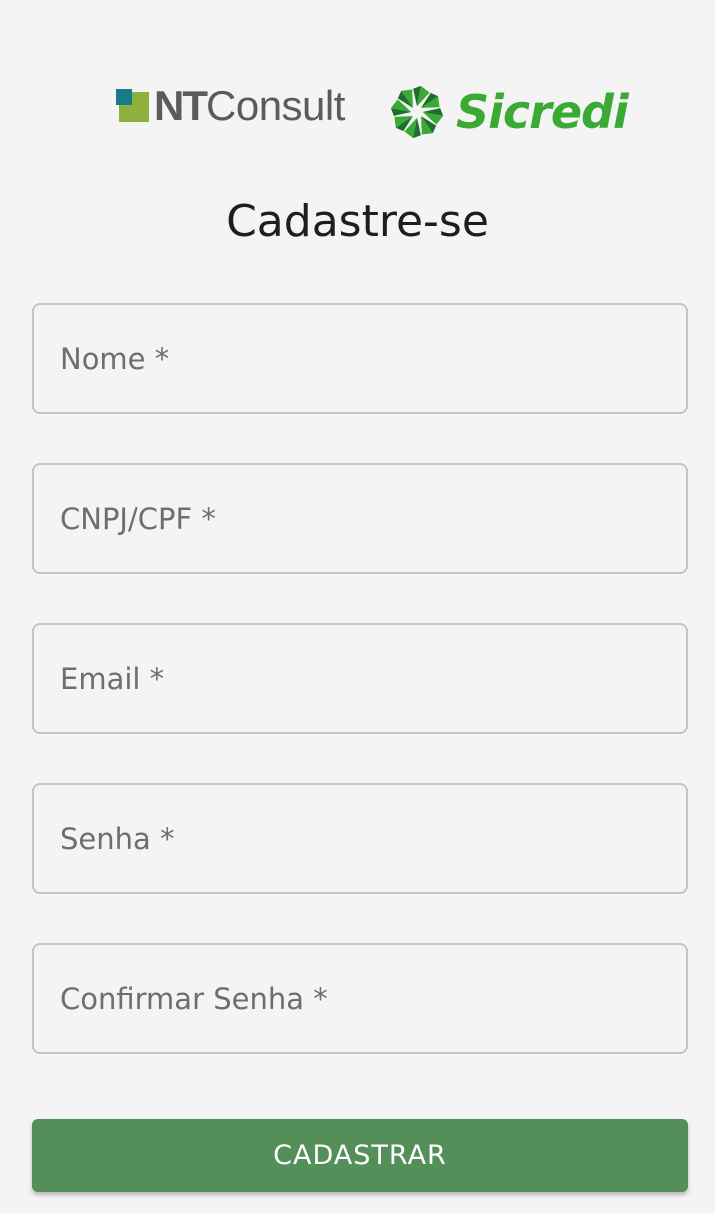 The width and height of the screenshot is (715, 1213). Describe the element at coordinates (360, 518) in the screenshot. I see `cnpj-cpf-field: CNPJ/CPF *` at that location.